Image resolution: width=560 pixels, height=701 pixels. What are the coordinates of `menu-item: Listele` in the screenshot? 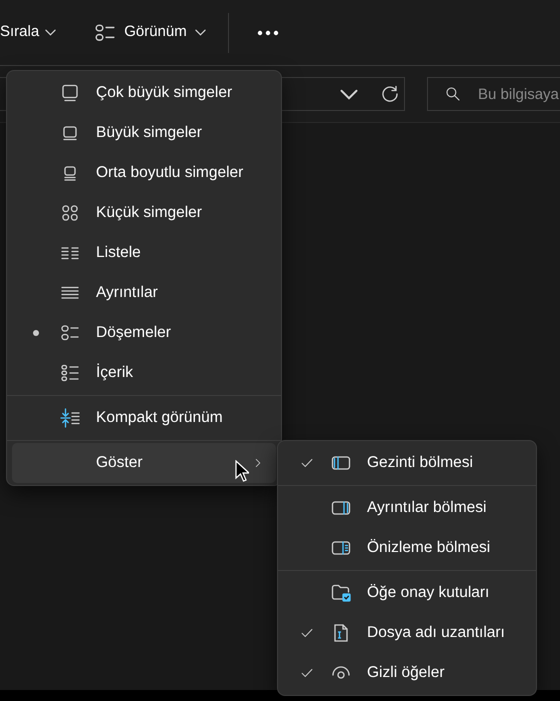 It's located at (144, 253).